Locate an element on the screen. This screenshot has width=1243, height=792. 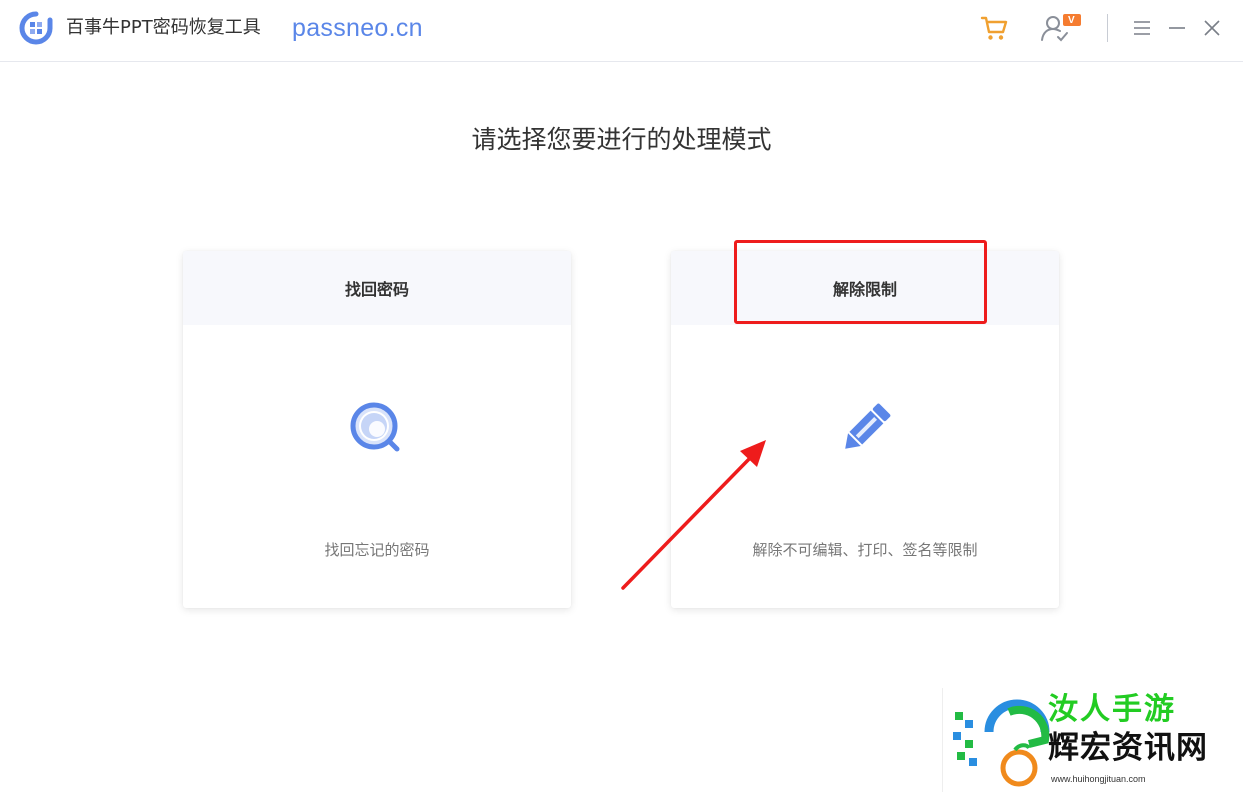
site-watermark: 汝人手游 辉宏资讯网 www.huihongjituan.com is located at coordinates (1092, 740).